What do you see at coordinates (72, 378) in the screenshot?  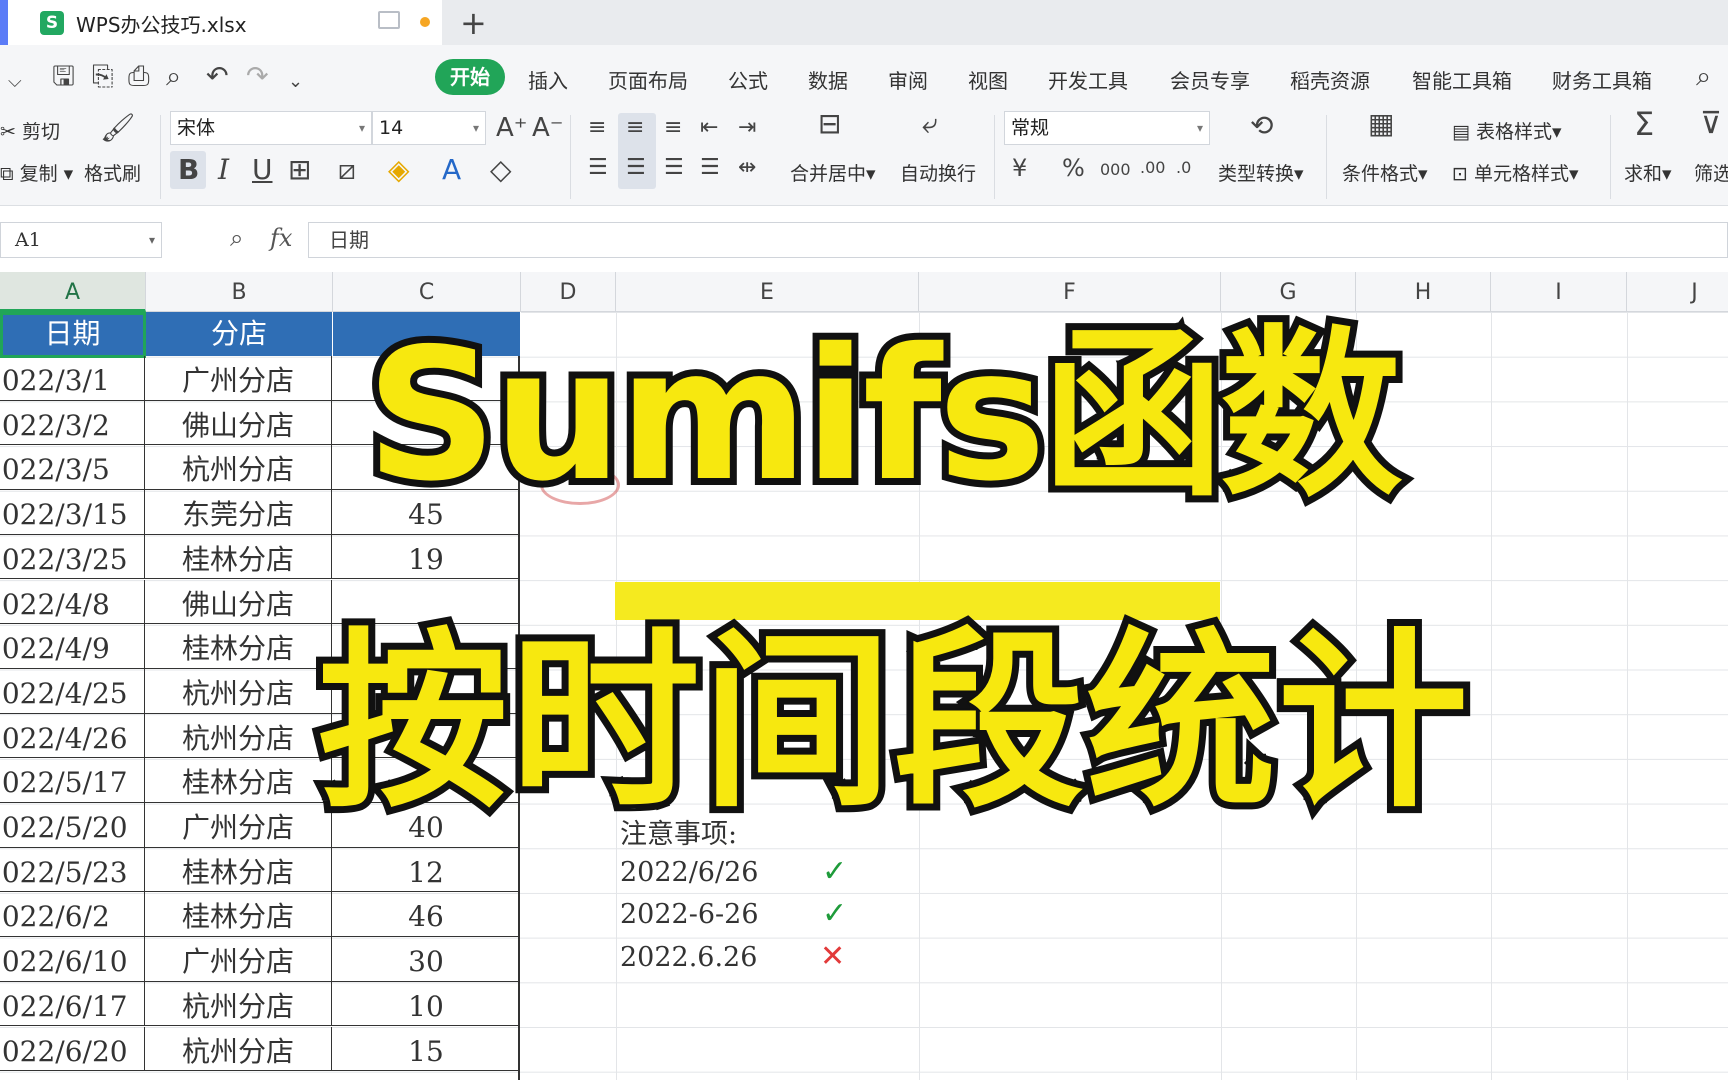 I see `date-cell: 2022/3/1` at bounding box center [72, 378].